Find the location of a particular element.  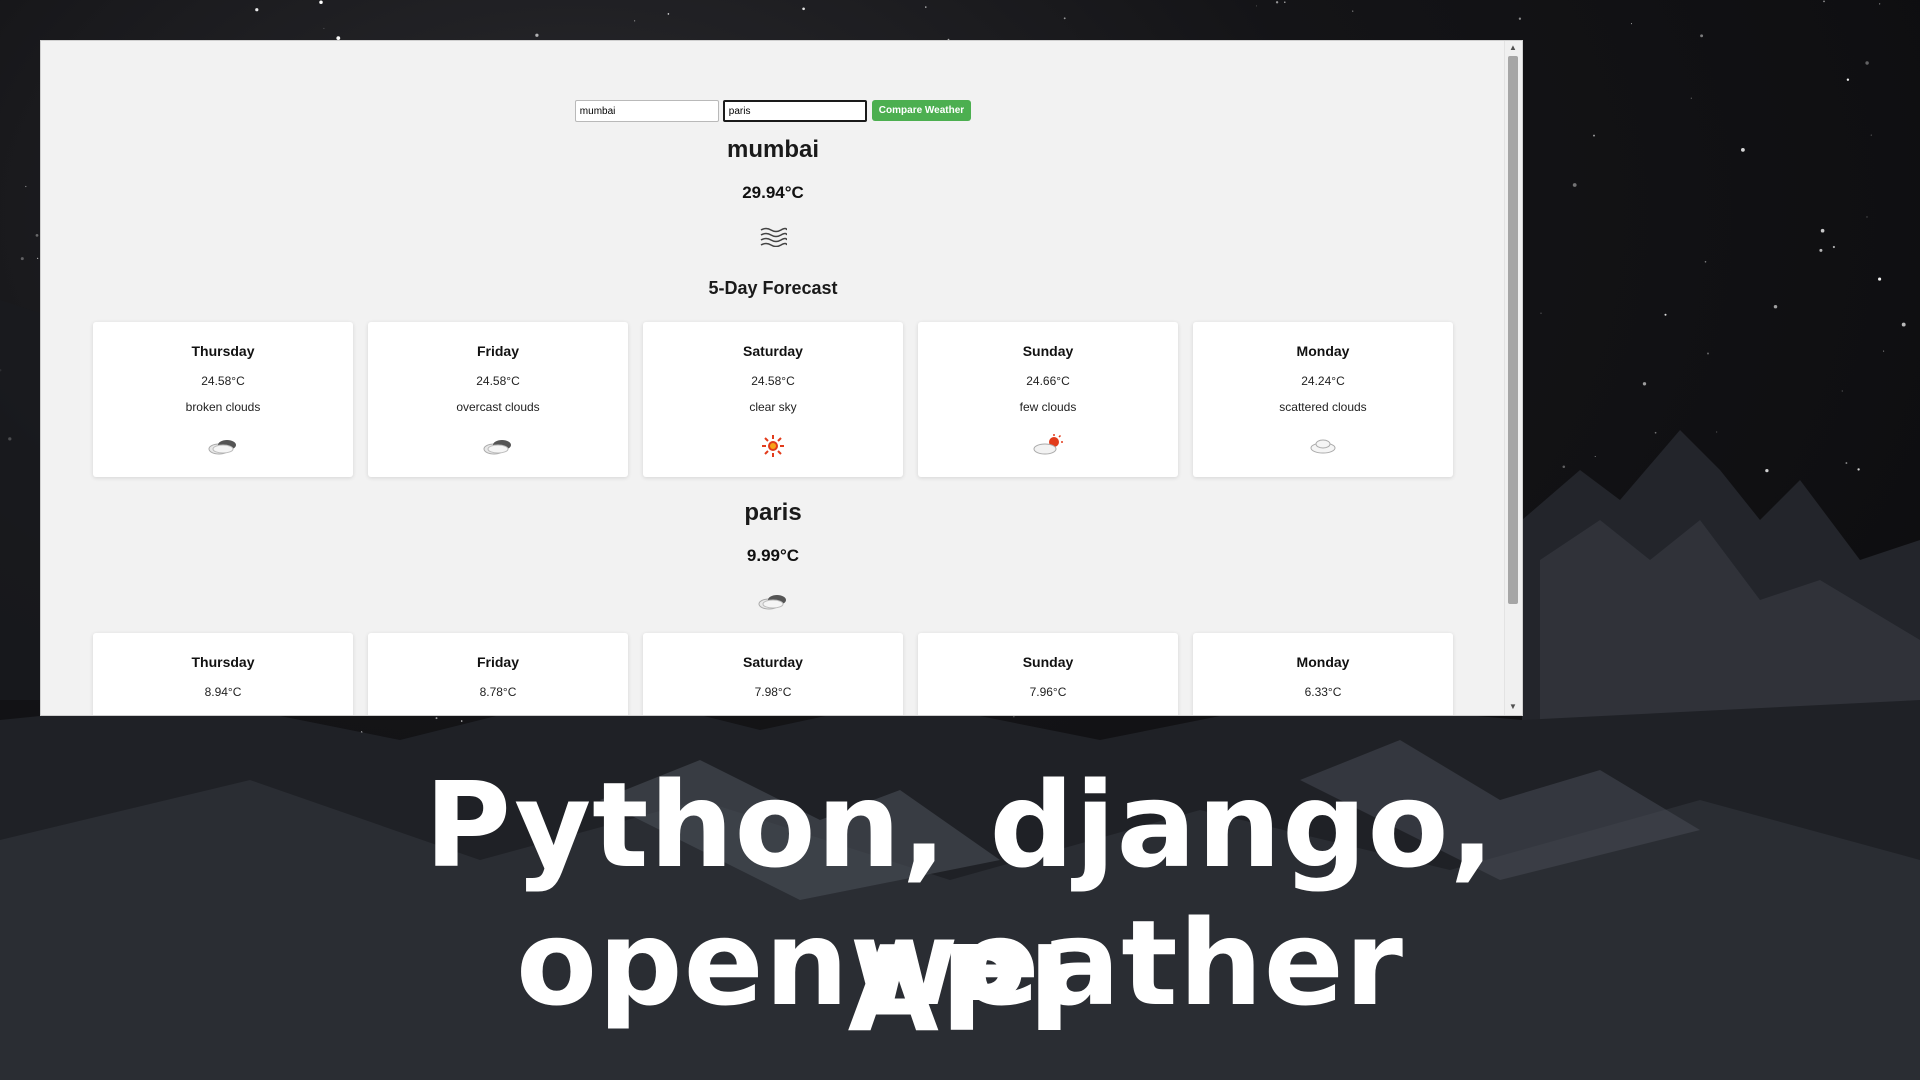

forecast-temp: 7.96°C is located at coordinates (1048, 692).